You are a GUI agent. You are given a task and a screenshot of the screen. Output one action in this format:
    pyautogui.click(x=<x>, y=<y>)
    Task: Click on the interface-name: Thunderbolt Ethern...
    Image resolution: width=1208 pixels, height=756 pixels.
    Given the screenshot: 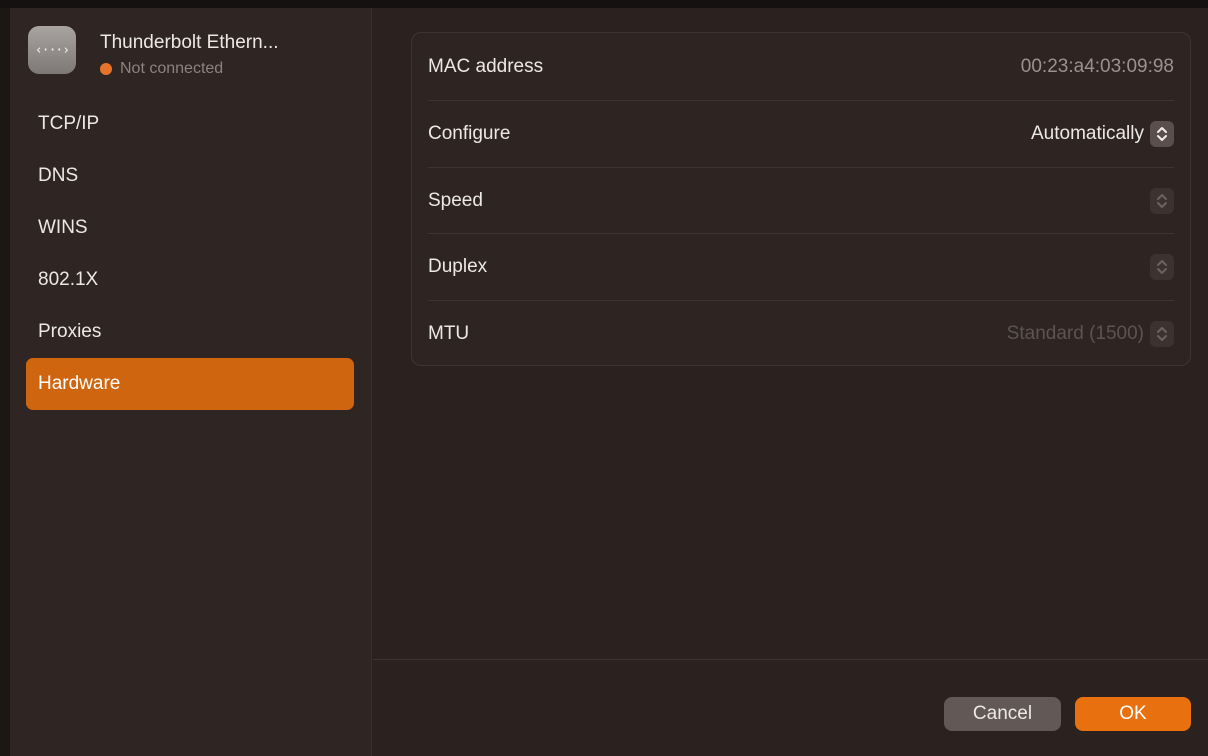 What is the action you would take?
    pyautogui.click(x=189, y=42)
    